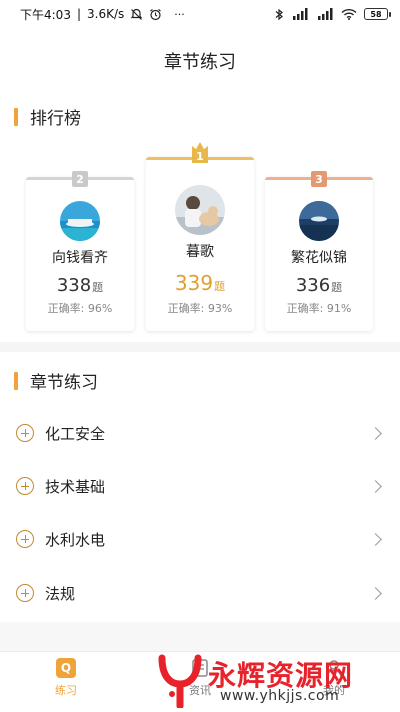 The image size is (400, 712). Describe the element at coordinates (60, 593) in the screenshot. I see `chapter-label: 法规` at that location.